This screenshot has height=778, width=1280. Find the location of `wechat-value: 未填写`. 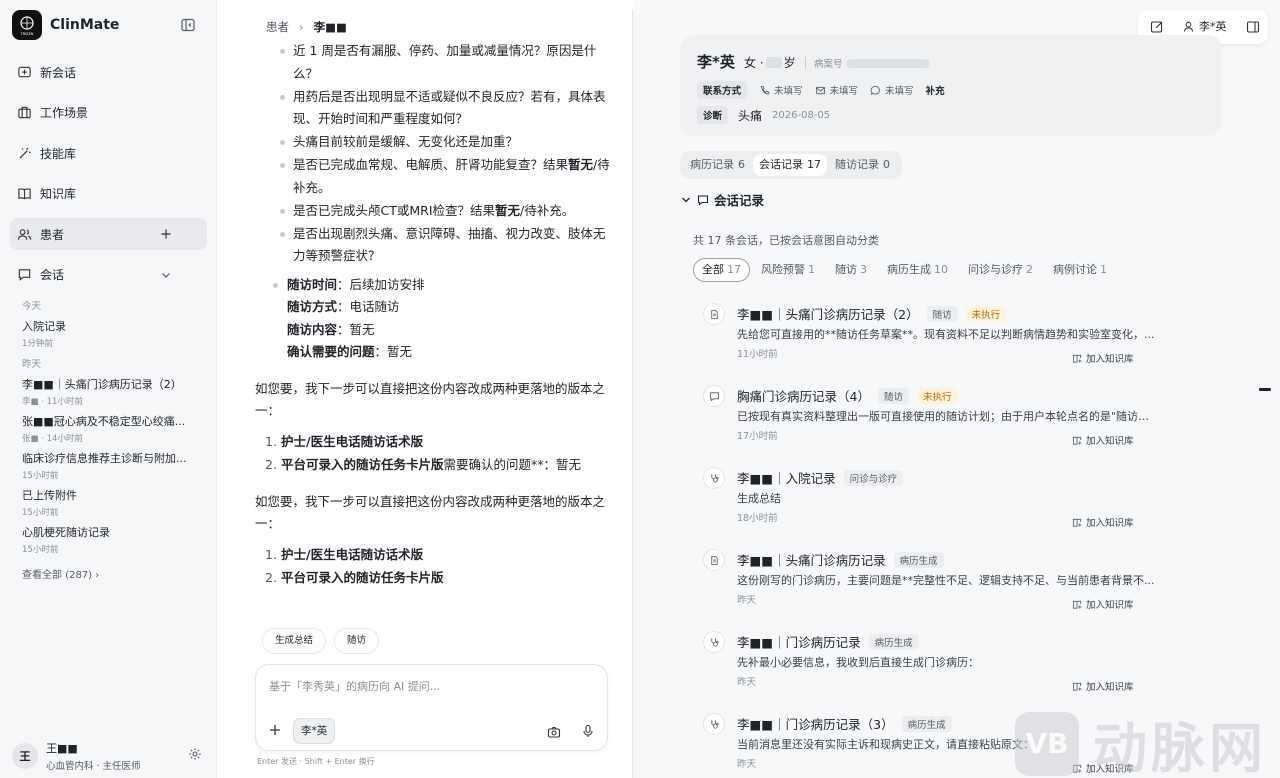

wechat-value: 未填写 is located at coordinates (899, 91).